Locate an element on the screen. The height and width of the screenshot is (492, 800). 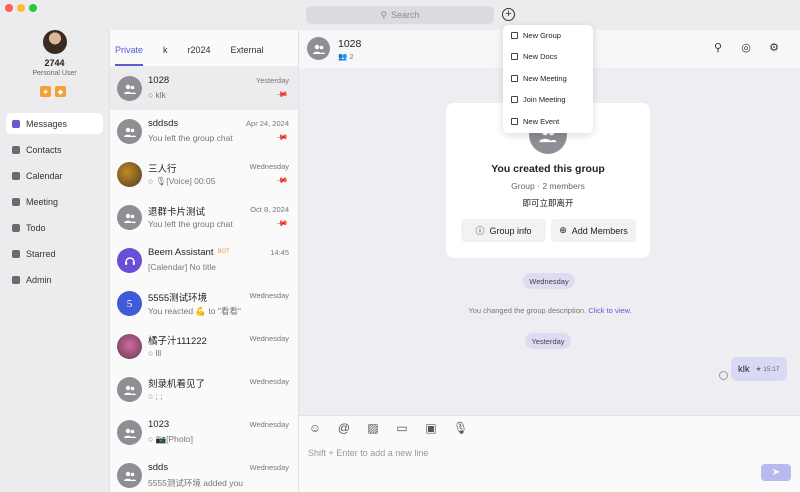
chat-preview: 5555测试环境 added you is located at coordinates (195, 482).